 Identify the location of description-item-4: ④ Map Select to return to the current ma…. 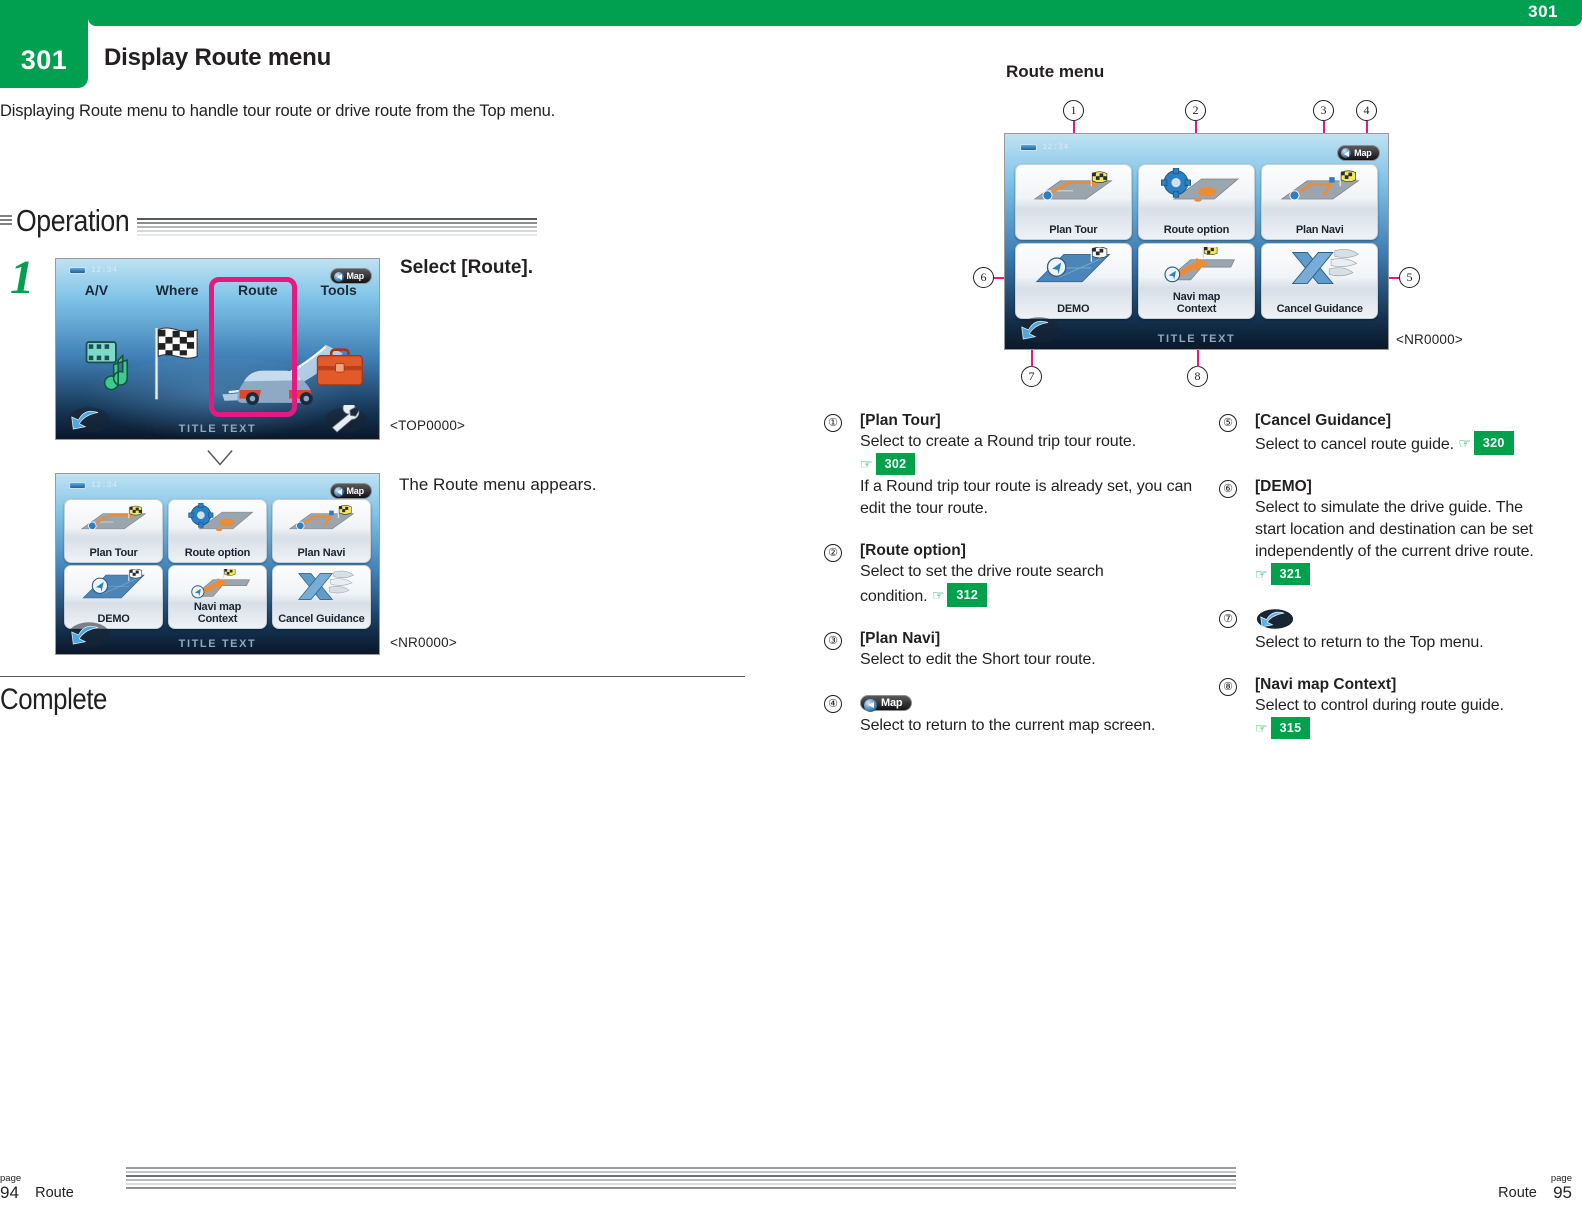
(1009, 715).